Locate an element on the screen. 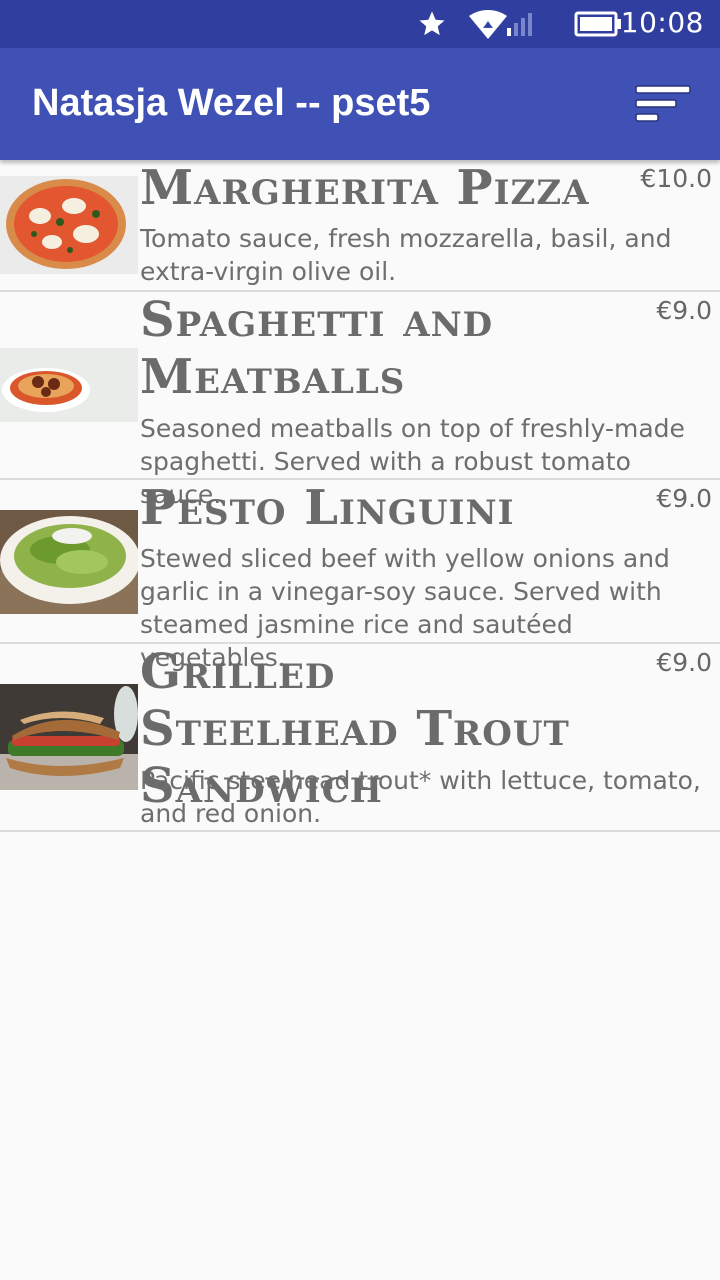 The image size is (720, 1280). pesto-photo is located at coordinates (69, 562).